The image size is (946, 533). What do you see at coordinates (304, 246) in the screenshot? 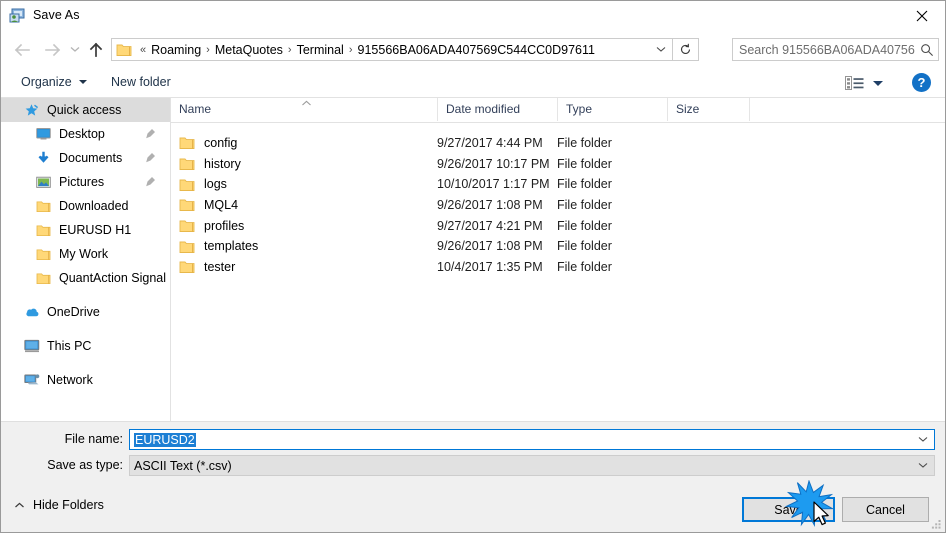
I see `file-name-cell: templates` at bounding box center [304, 246].